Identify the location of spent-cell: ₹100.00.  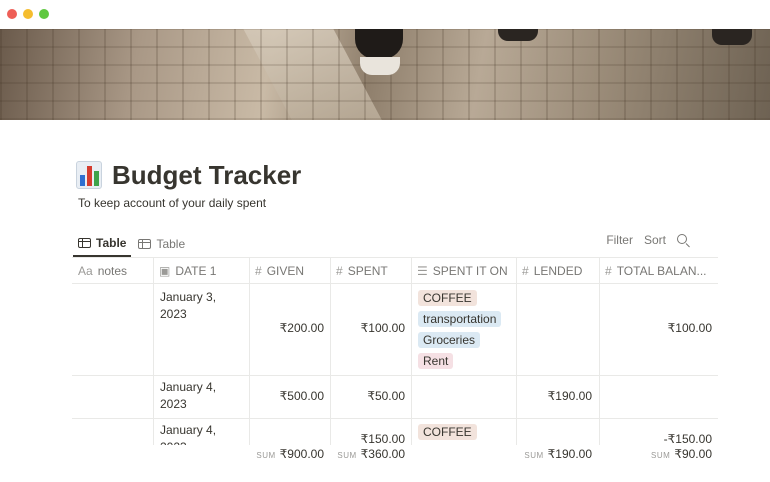
(367, 328).